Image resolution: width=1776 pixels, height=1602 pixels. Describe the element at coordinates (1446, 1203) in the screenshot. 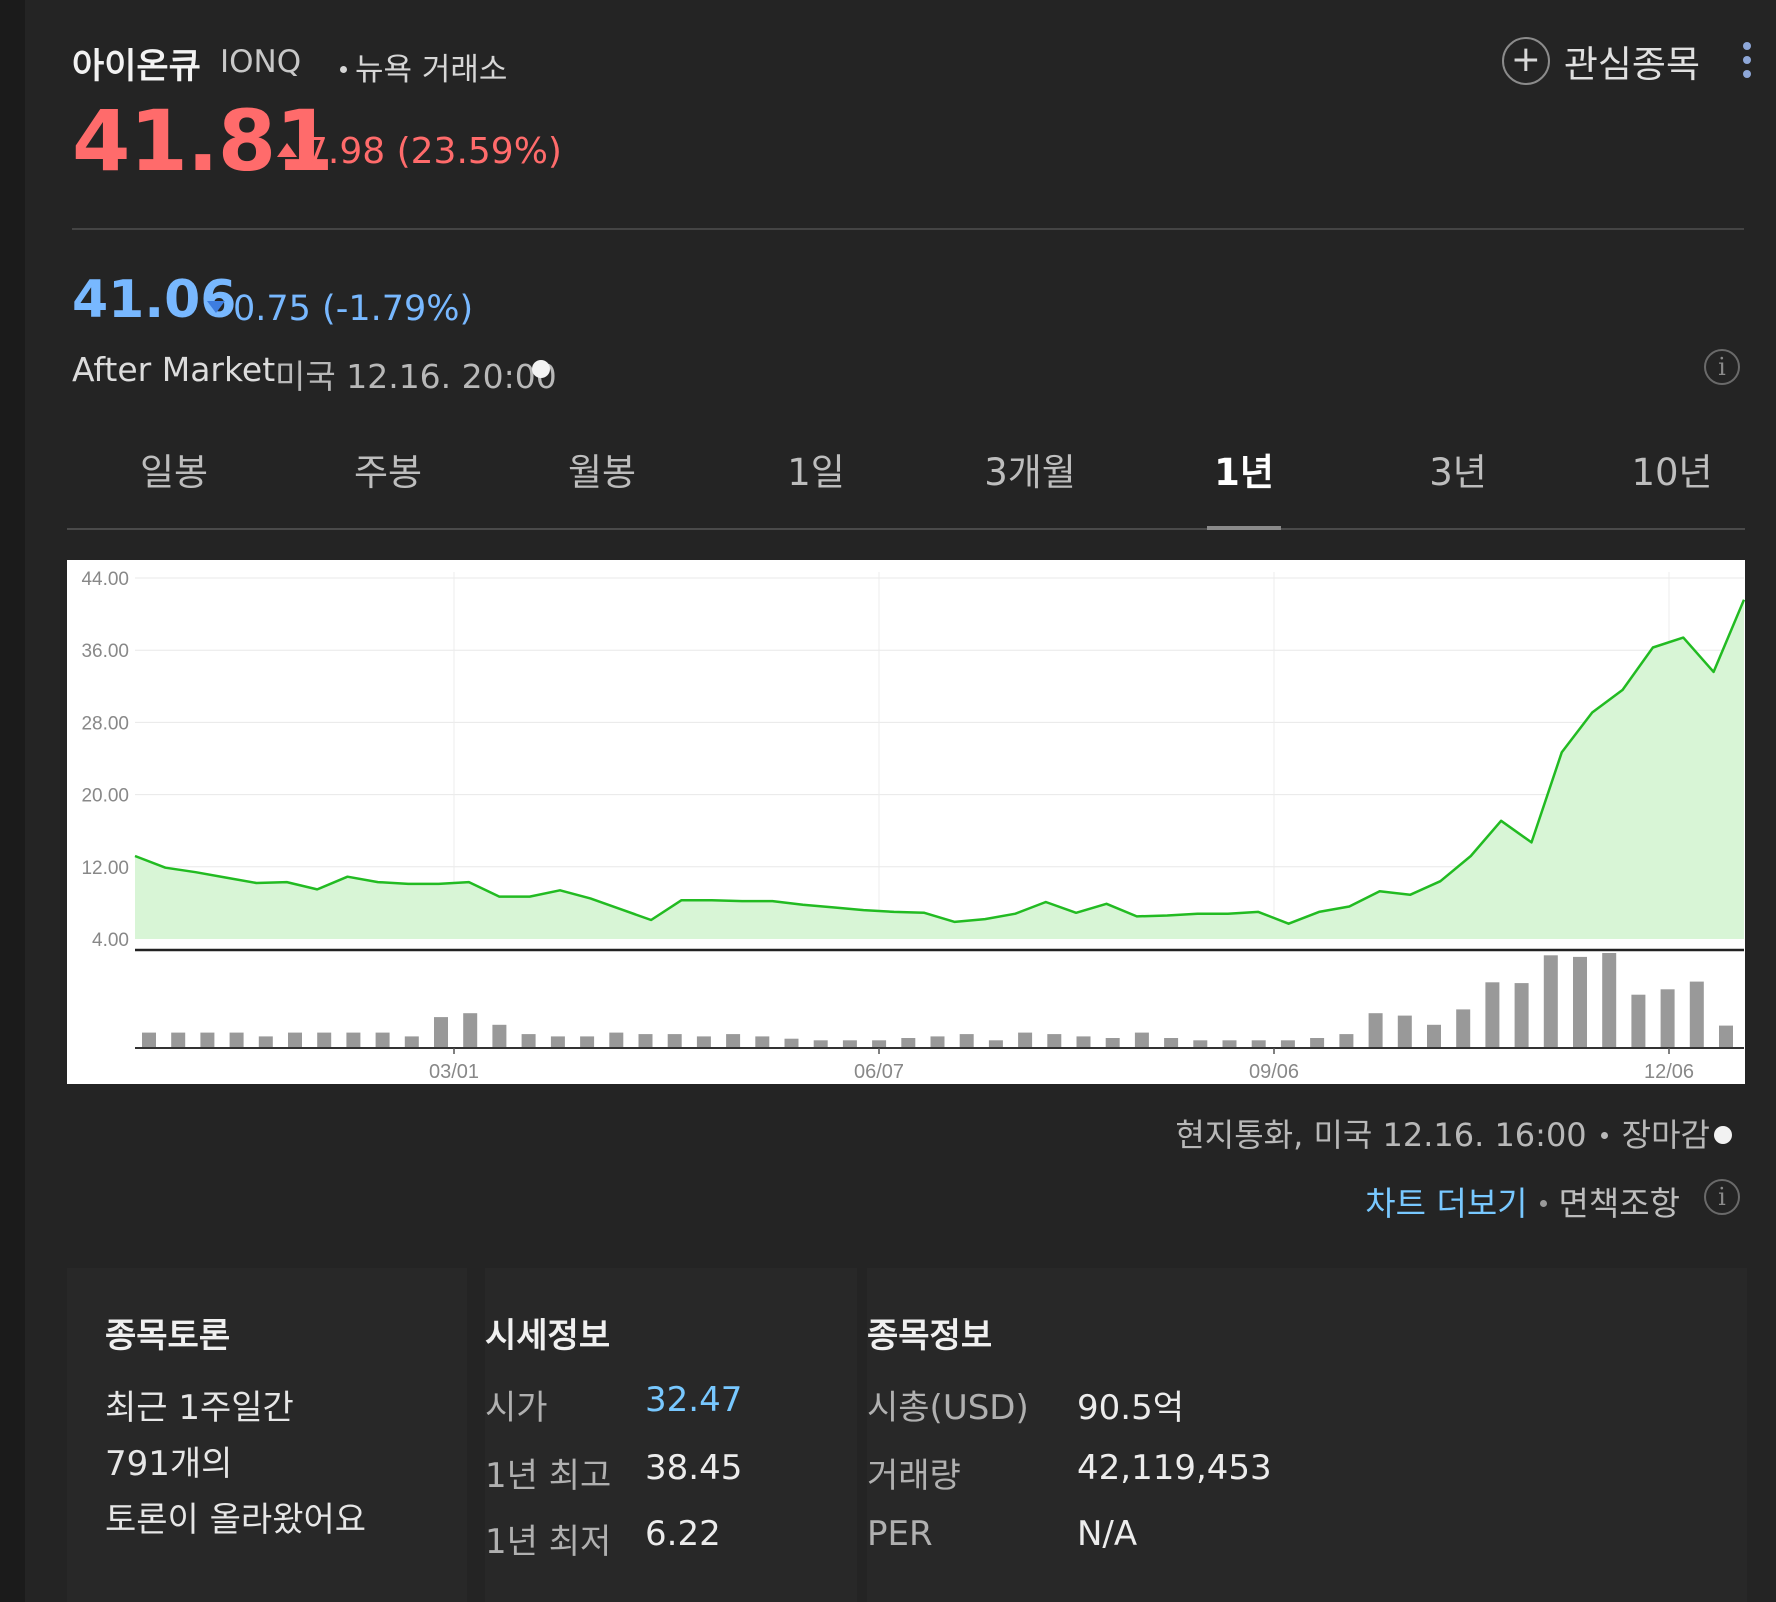

I see `chart-more-link: 차트 더보기` at that location.